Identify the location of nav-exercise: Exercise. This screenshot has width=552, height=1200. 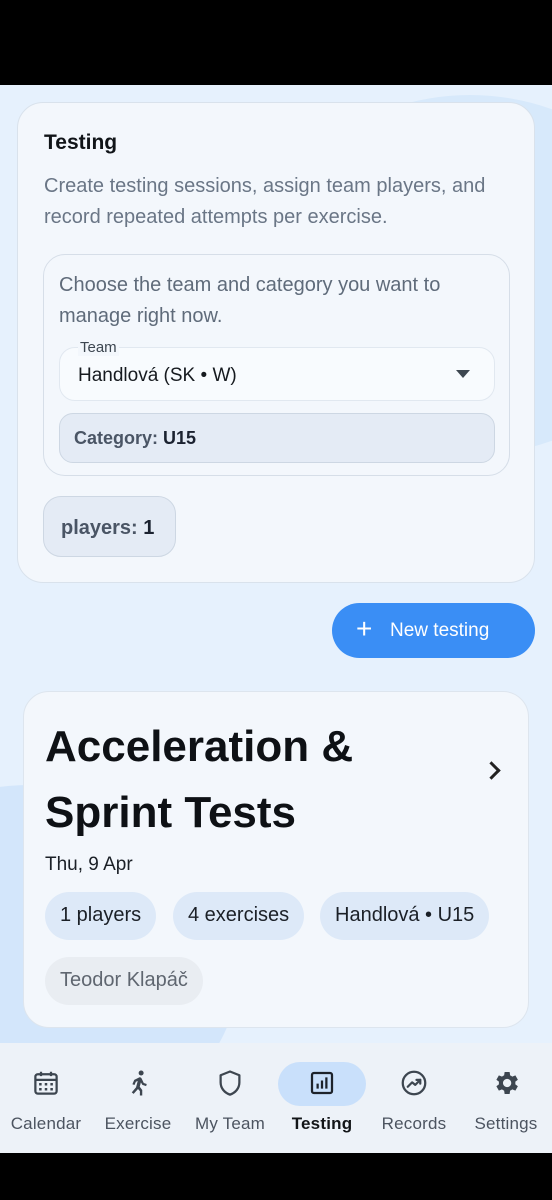
(138, 1098).